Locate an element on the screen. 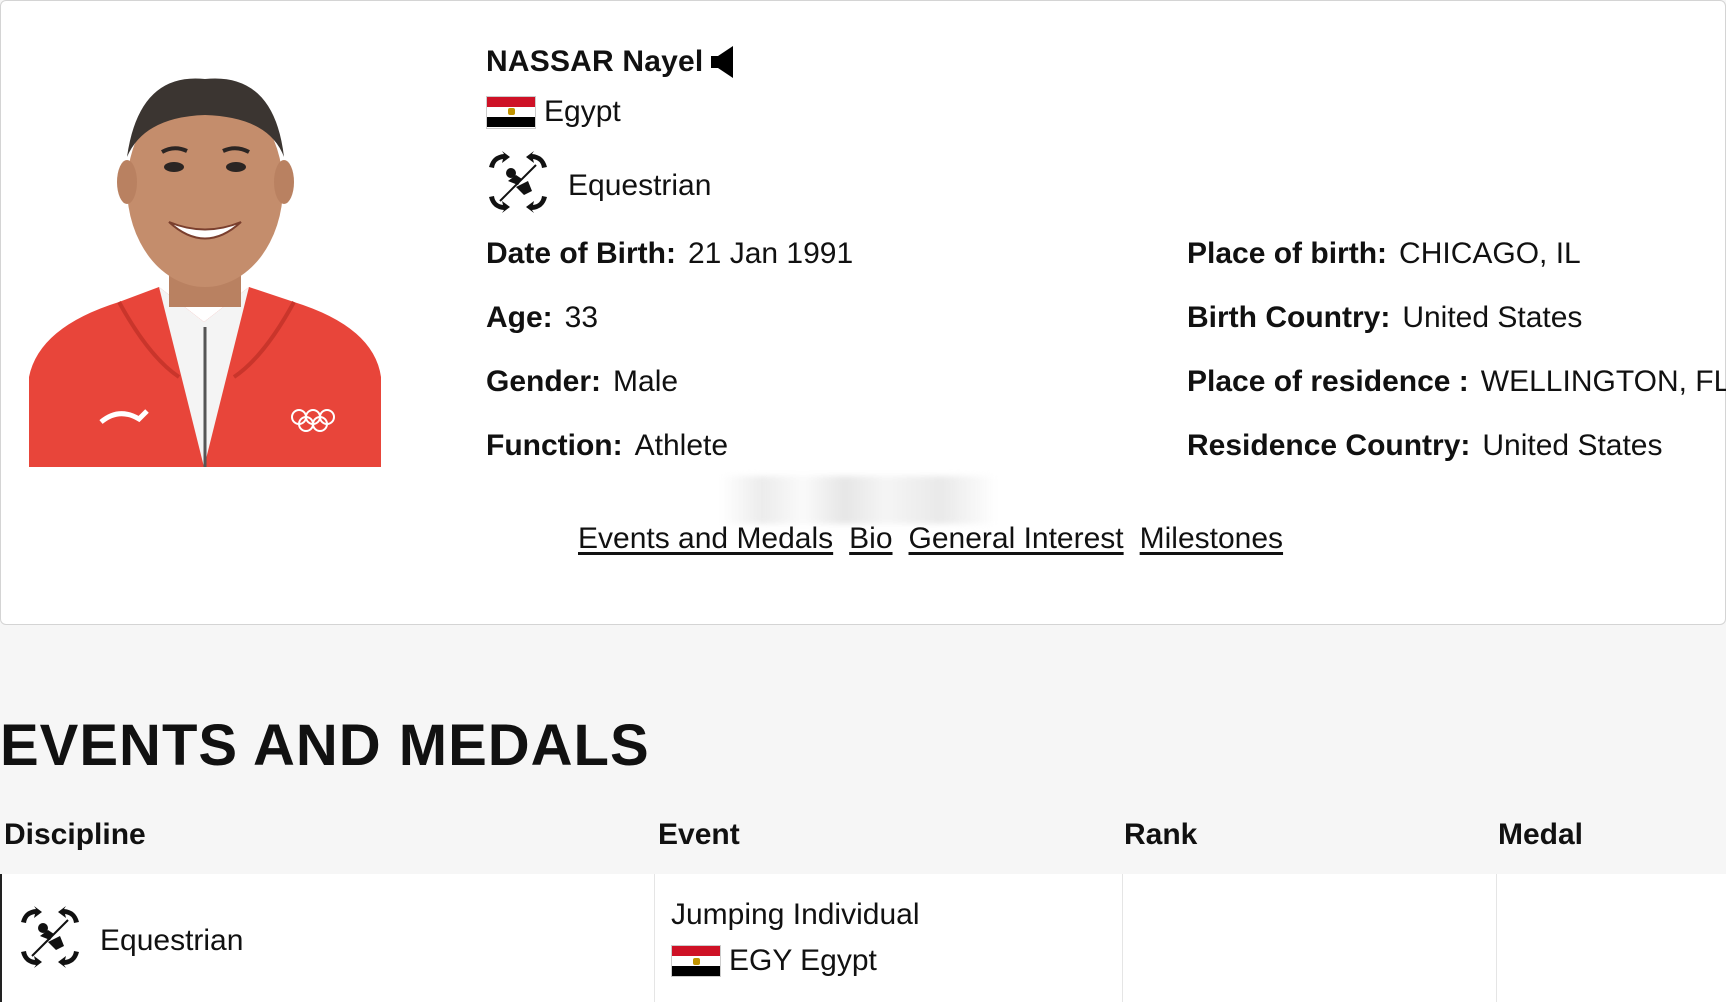 Image resolution: width=1726 pixels, height=1002 pixels. discipline-name: Equestrian is located at coordinates (172, 940).